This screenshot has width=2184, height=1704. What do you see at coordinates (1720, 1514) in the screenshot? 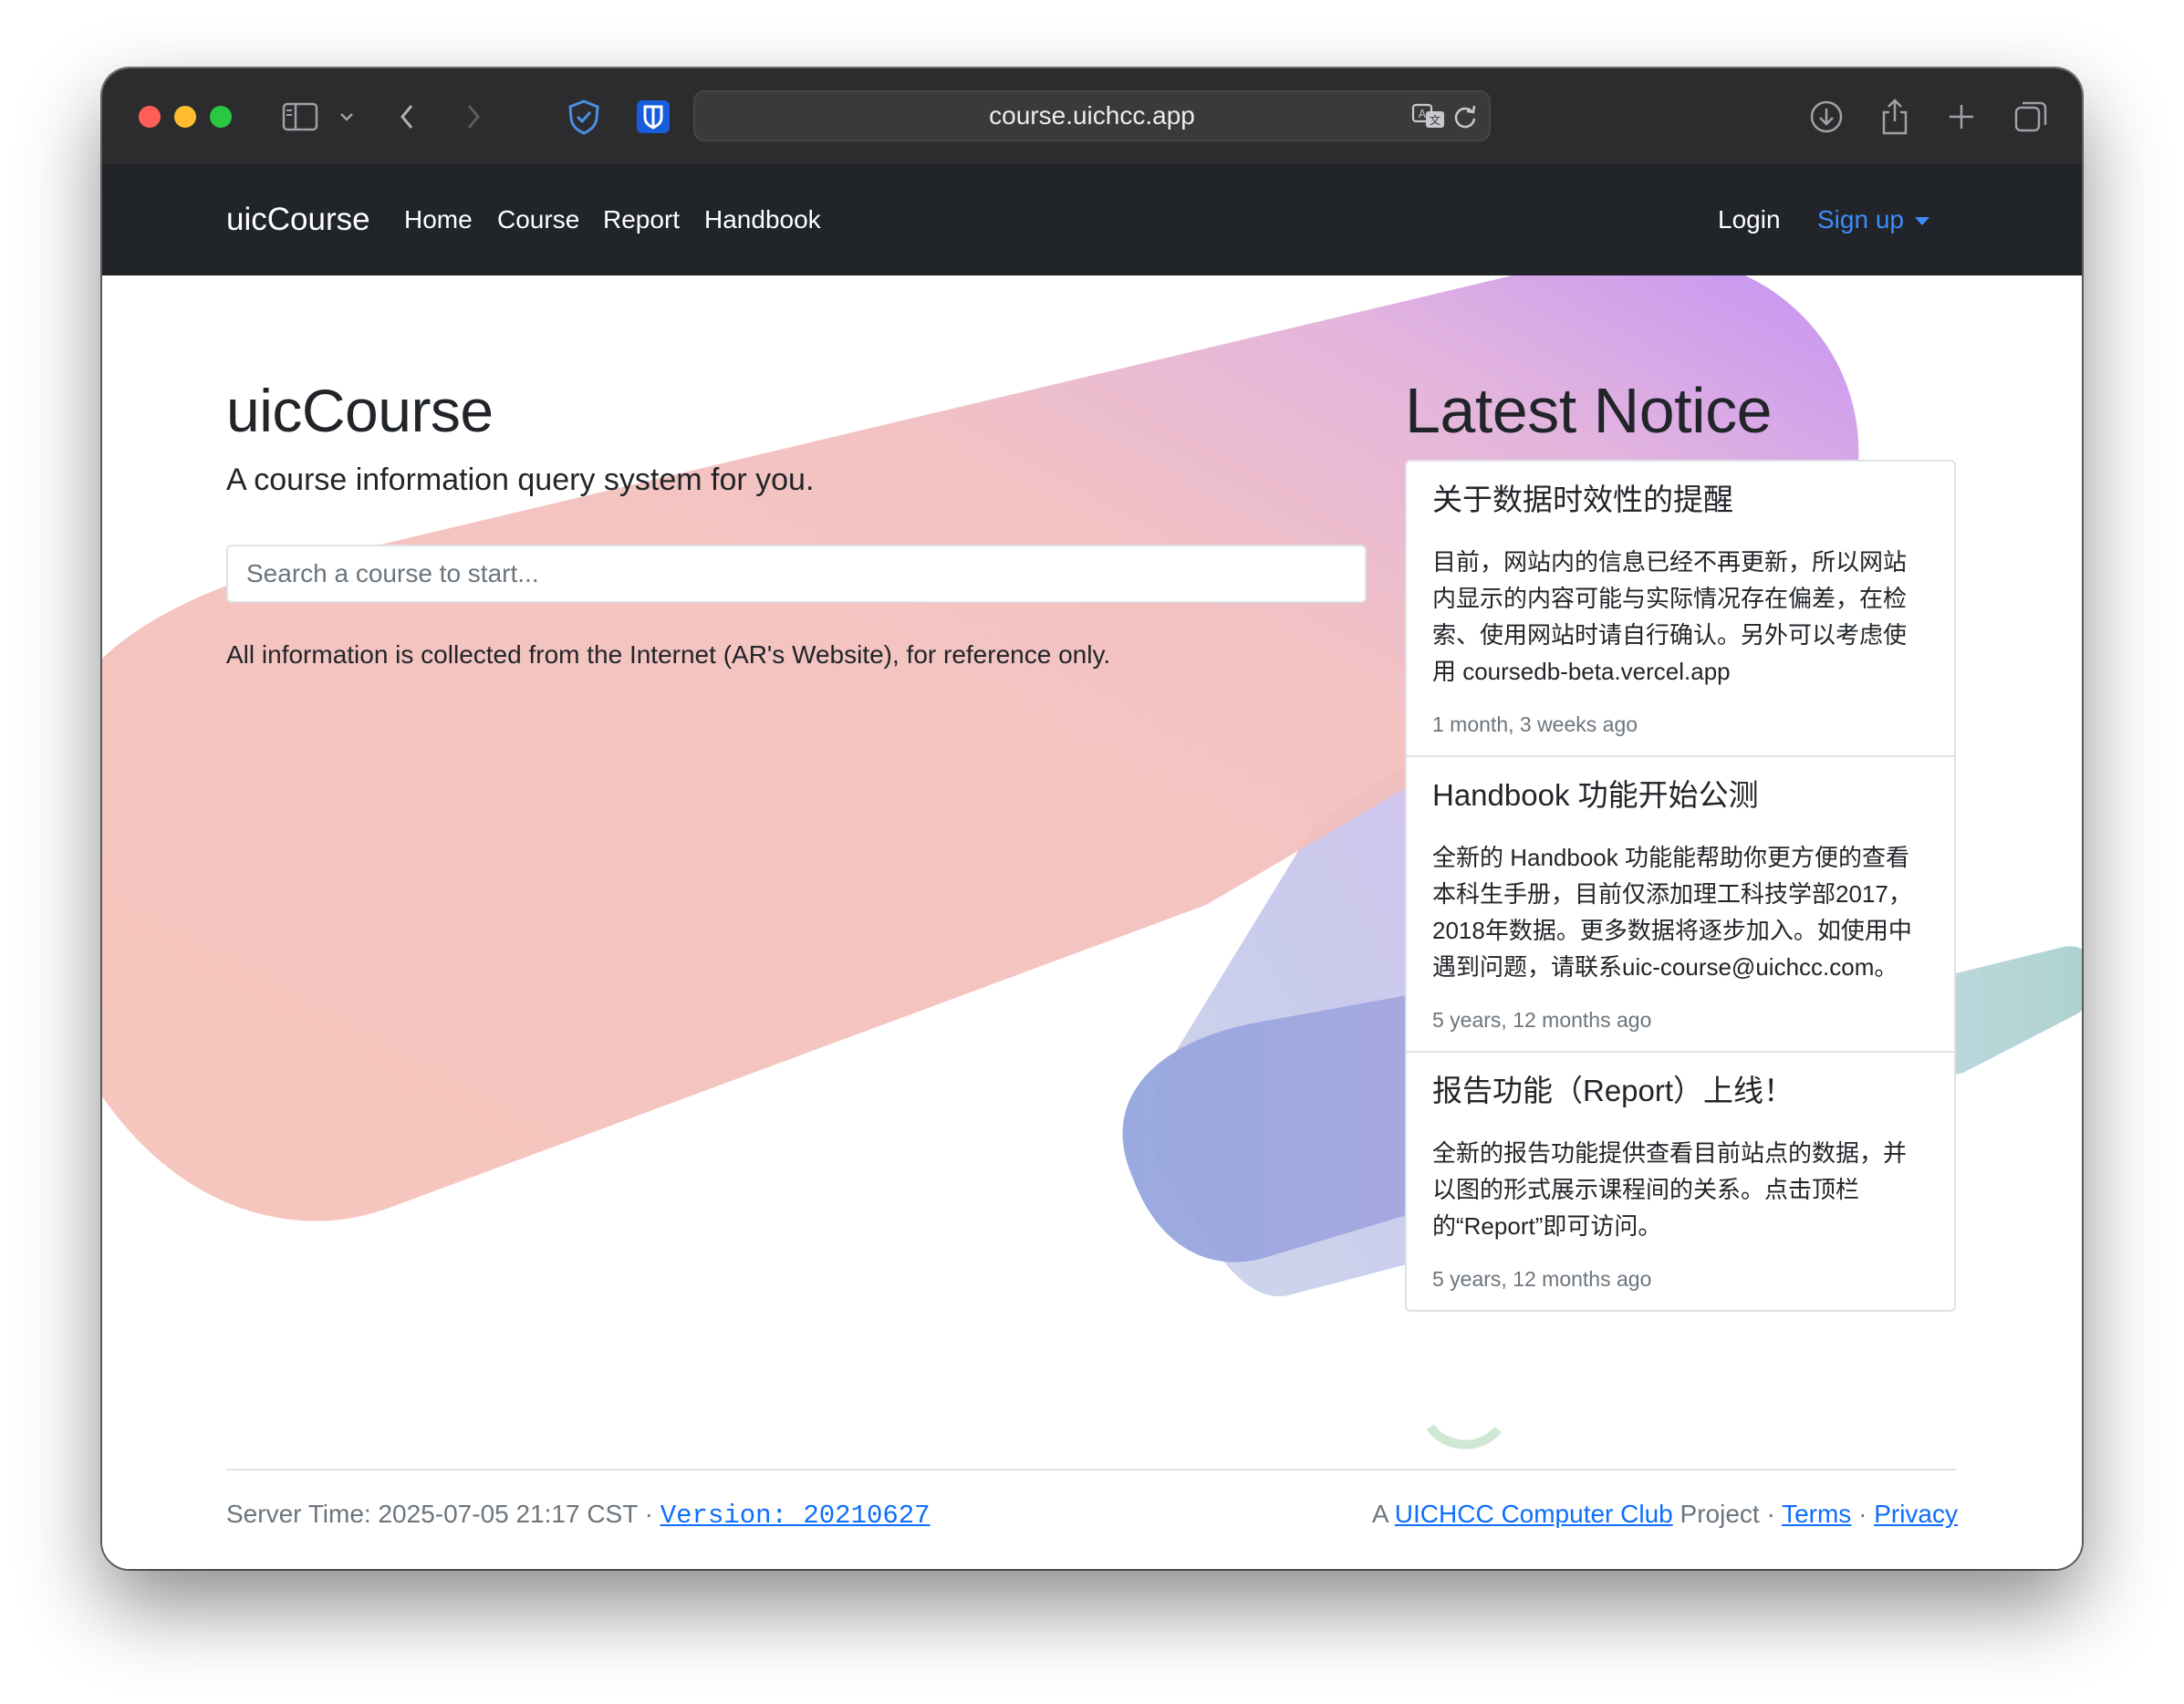
I see `project-suffix: Project` at bounding box center [1720, 1514].